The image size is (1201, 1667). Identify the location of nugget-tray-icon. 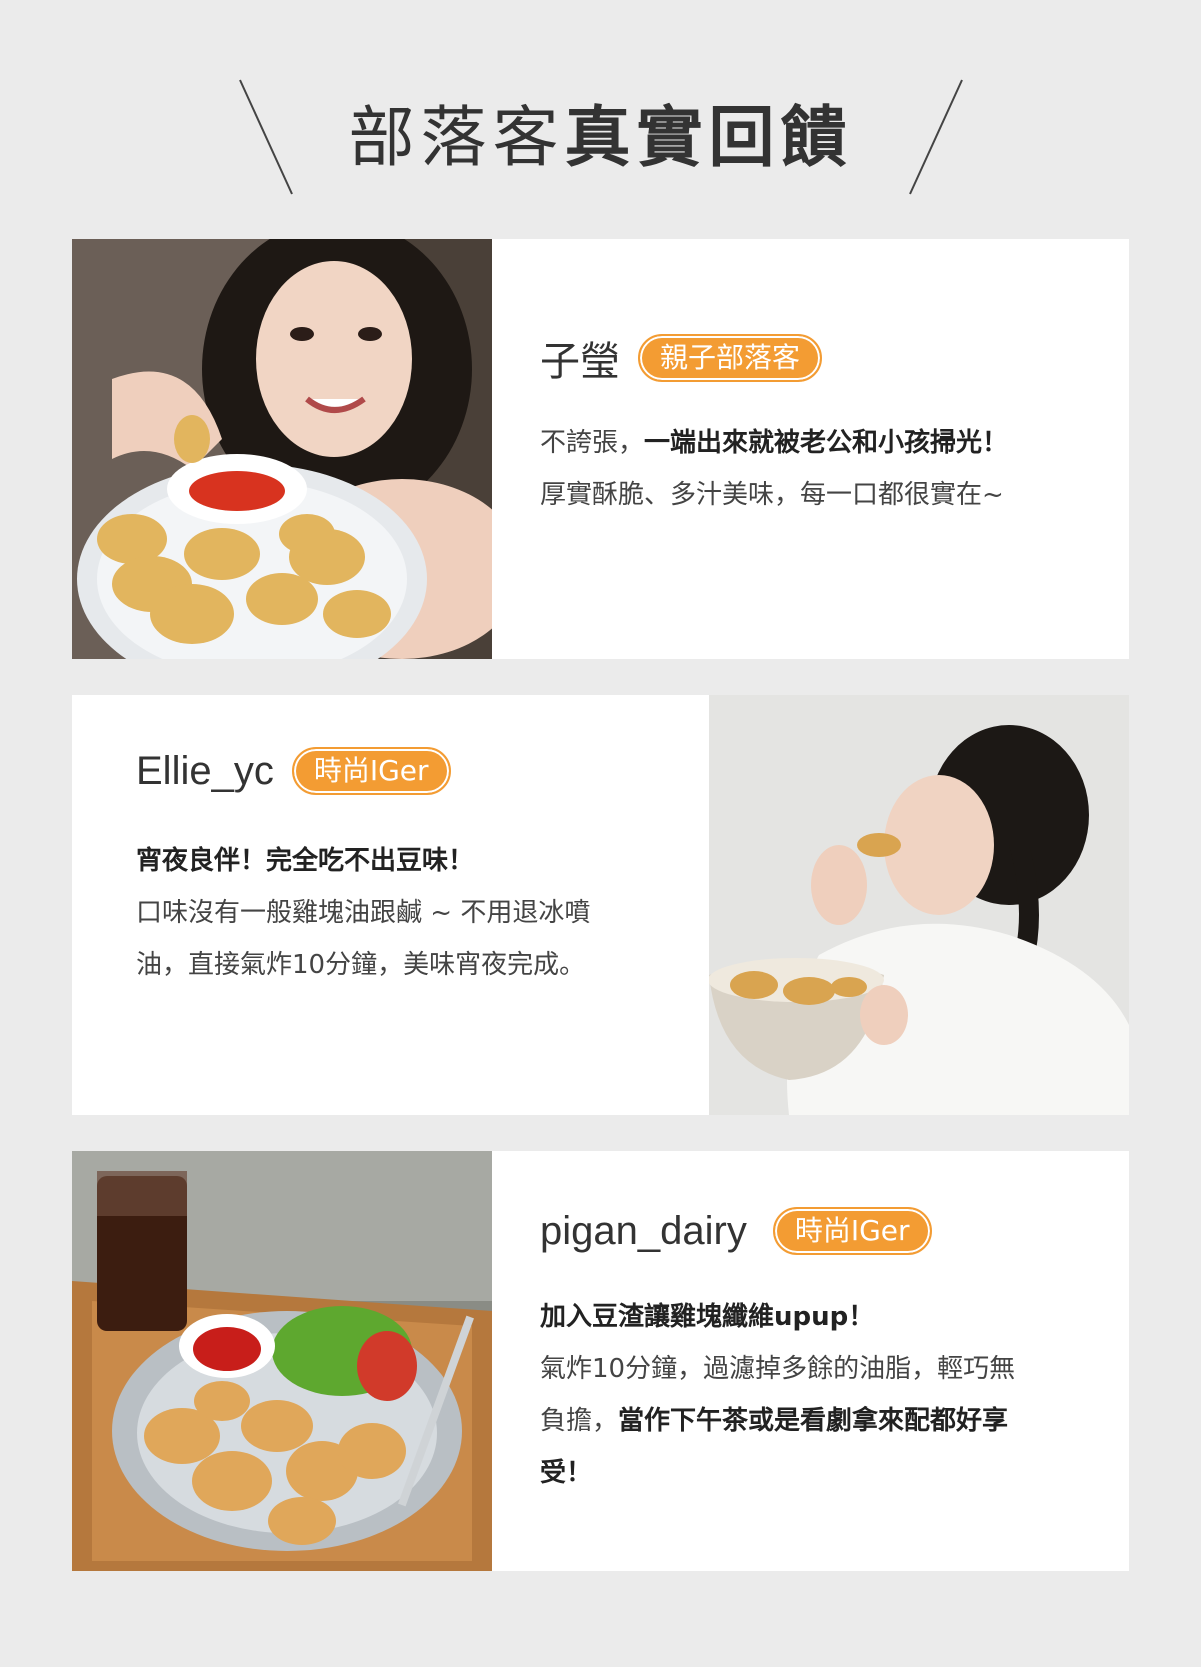
(282, 1361).